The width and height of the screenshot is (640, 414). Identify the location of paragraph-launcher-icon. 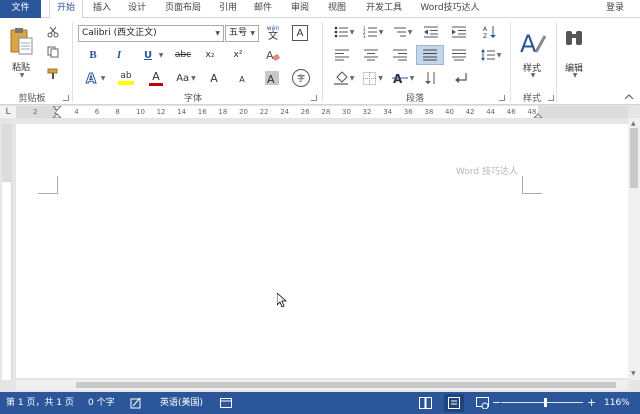
(502, 98).